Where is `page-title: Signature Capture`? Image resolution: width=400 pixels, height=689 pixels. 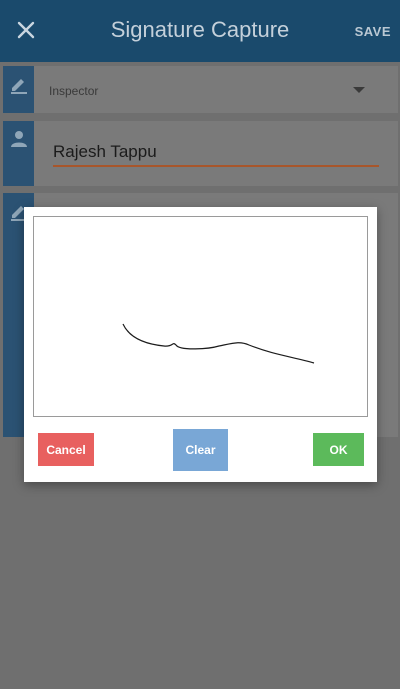
page-title: Signature Capture is located at coordinates (200, 29).